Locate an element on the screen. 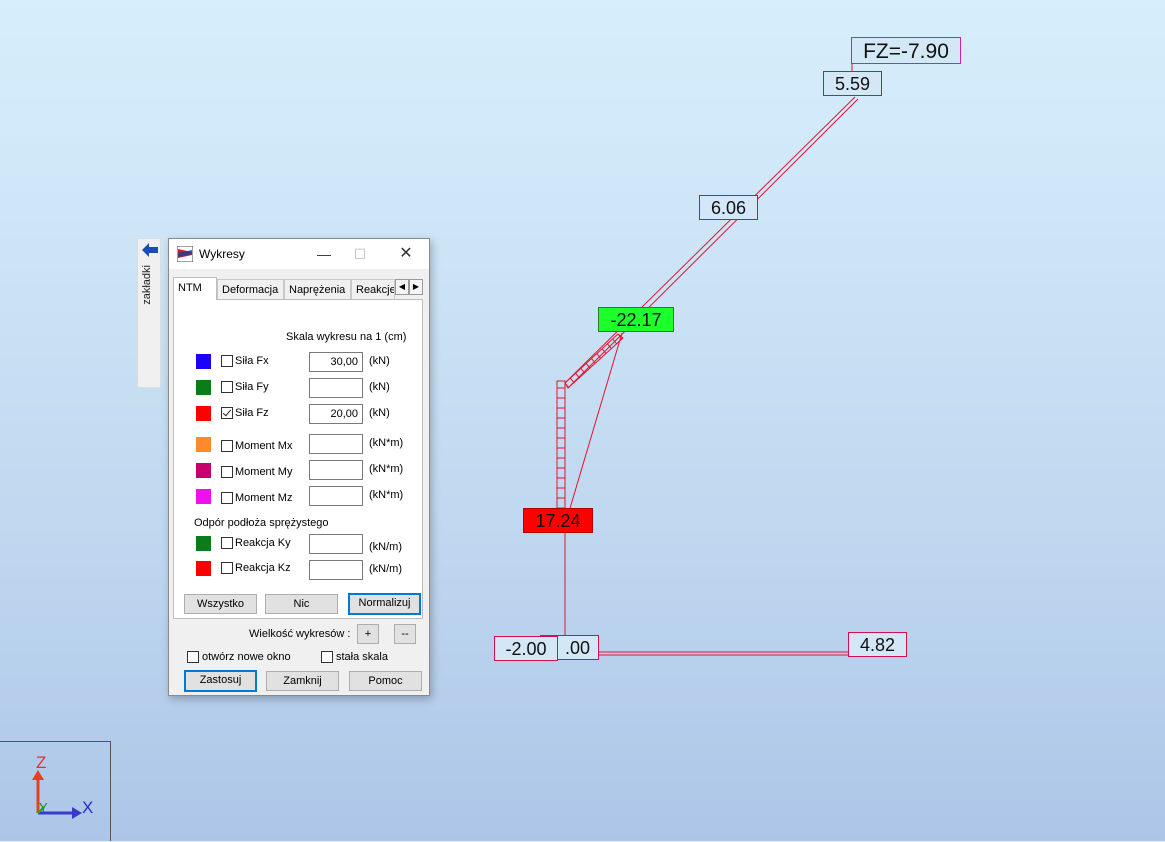  unit-fz: (kN) is located at coordinates (379, 413).